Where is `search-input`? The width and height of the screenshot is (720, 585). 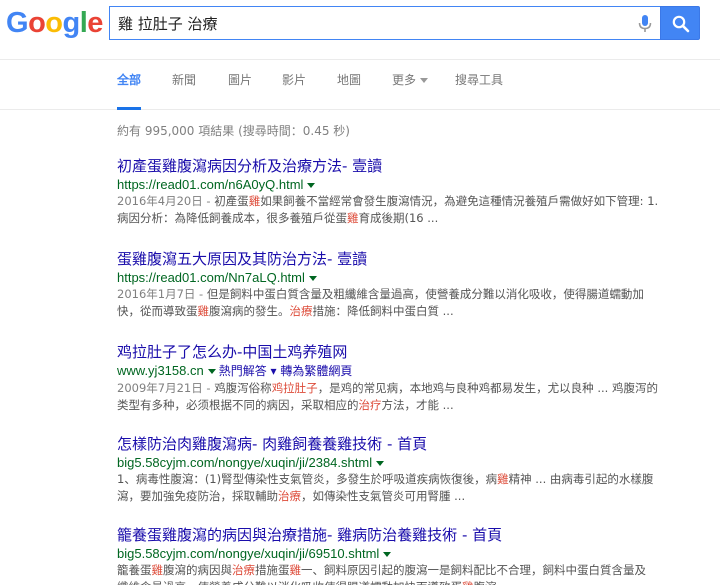 search-input is located at coordinates (368, 23).